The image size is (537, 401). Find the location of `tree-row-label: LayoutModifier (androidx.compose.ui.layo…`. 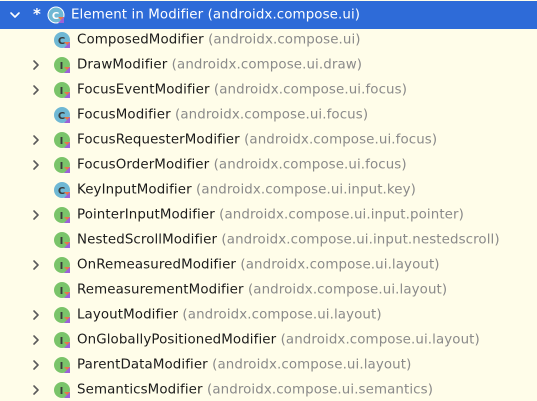

tree-row-label: LayoutModifier (androidx.compose.ui.layo… is located at coordinates (229, 314).